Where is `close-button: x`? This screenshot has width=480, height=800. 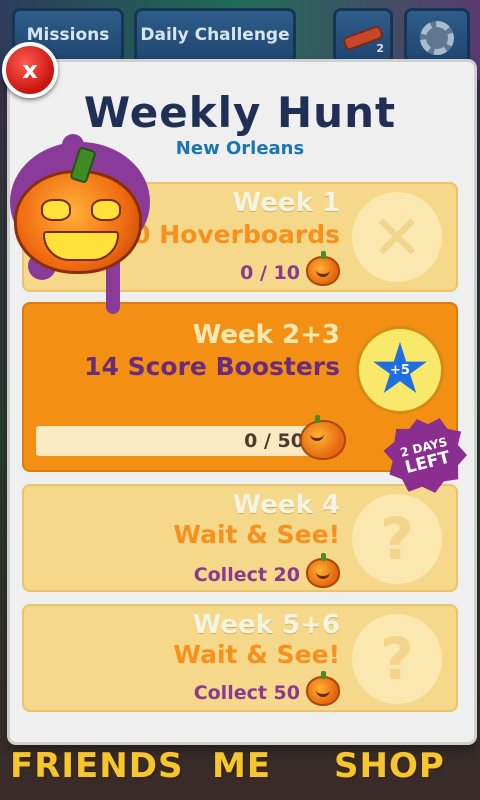
close-button: x is located at coordinates (30, 70).